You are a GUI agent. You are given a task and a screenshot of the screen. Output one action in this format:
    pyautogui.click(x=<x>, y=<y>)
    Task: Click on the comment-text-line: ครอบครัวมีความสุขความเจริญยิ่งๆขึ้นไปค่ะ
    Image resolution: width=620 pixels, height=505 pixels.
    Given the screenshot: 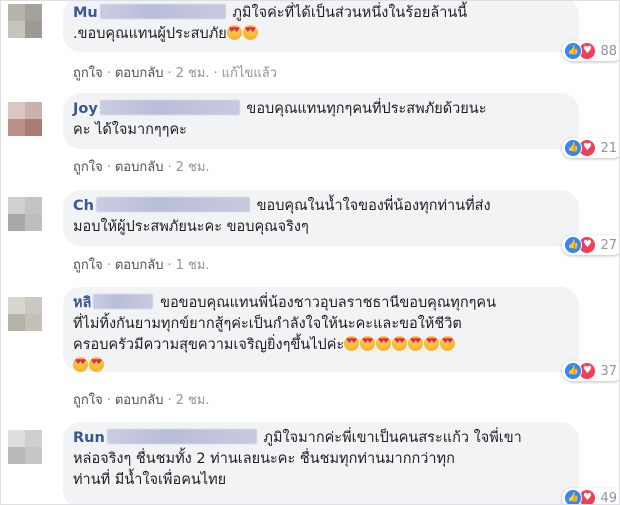 What is the action you would take?
    pyautogui.click(x=209, y=345)
    